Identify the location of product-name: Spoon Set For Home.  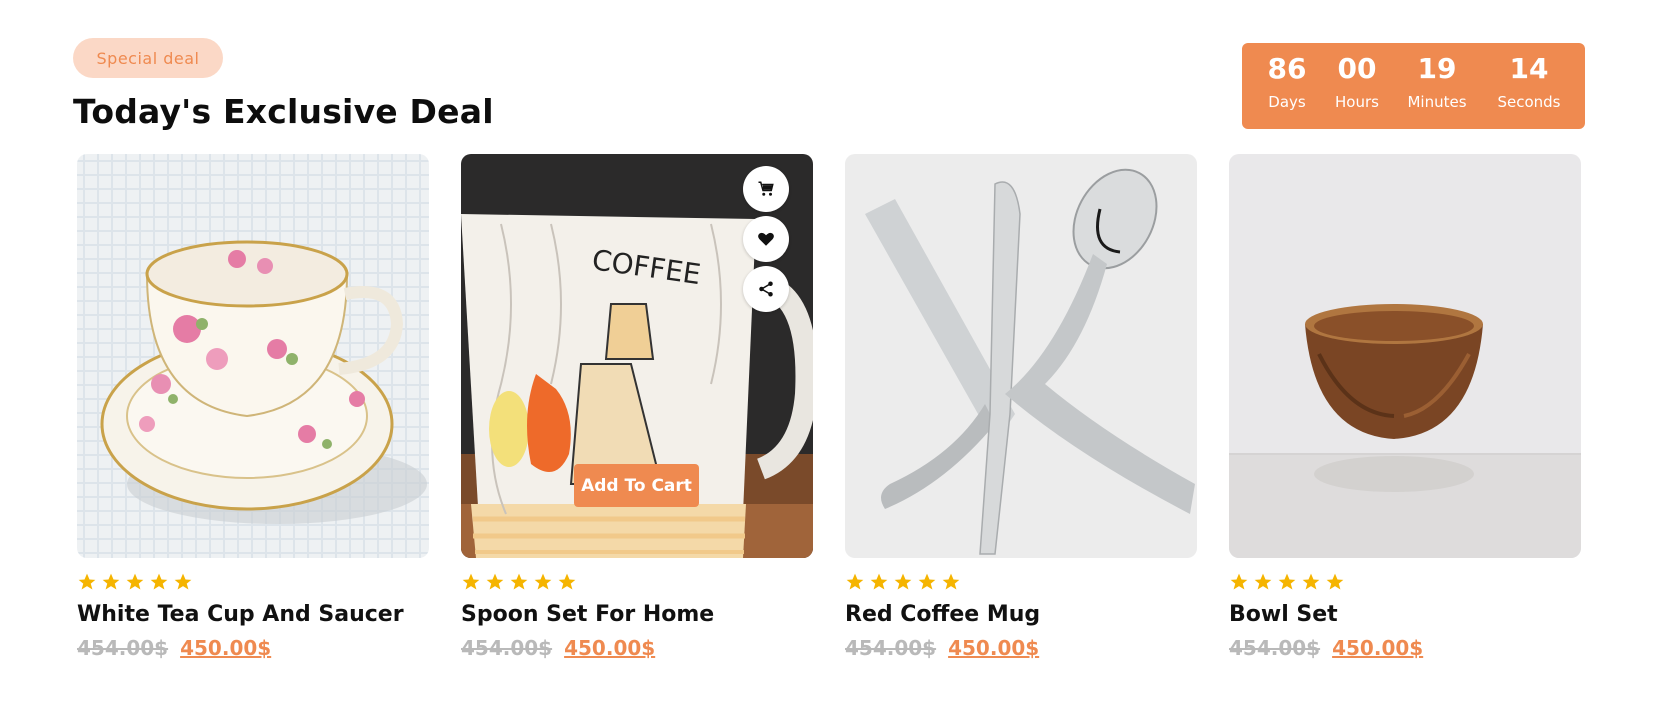
(587, 614).